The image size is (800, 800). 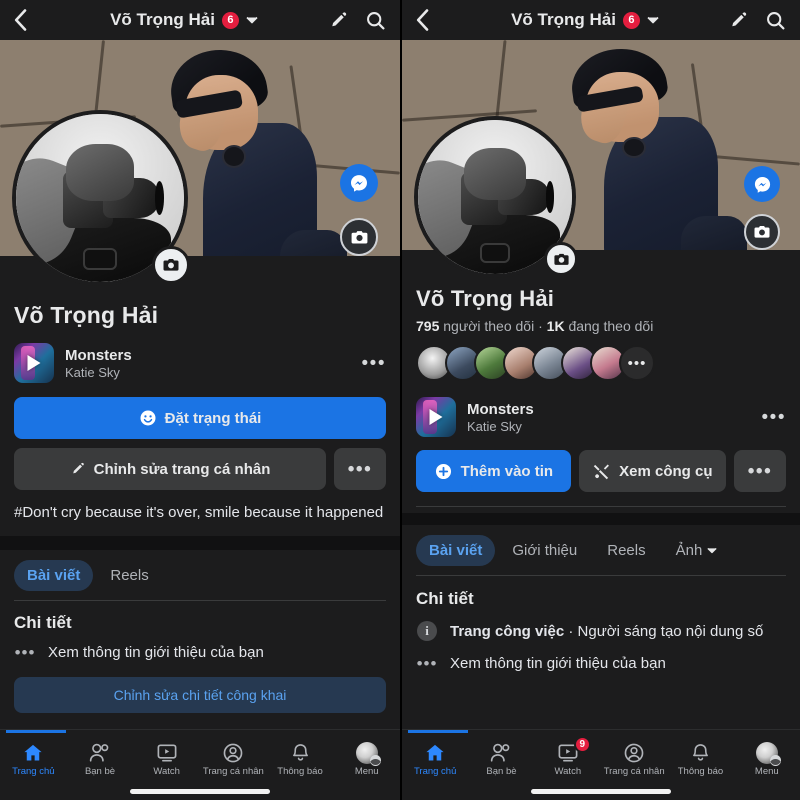 I want to click on music-card-left: Monsters Katie Sky •••, so click(x=200, y=363).